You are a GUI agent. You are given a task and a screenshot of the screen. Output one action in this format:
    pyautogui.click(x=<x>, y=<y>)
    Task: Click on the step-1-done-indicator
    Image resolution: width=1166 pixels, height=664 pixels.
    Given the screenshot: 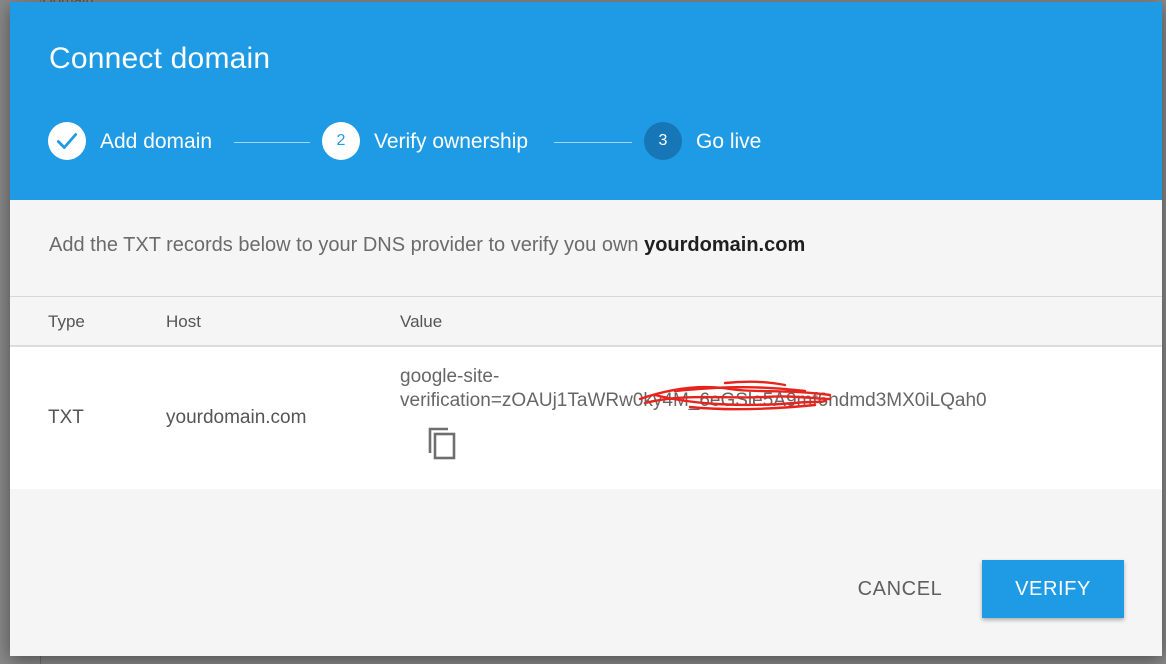 What is the action you would take?
    pyautogui.click(x=67, y=141)
    